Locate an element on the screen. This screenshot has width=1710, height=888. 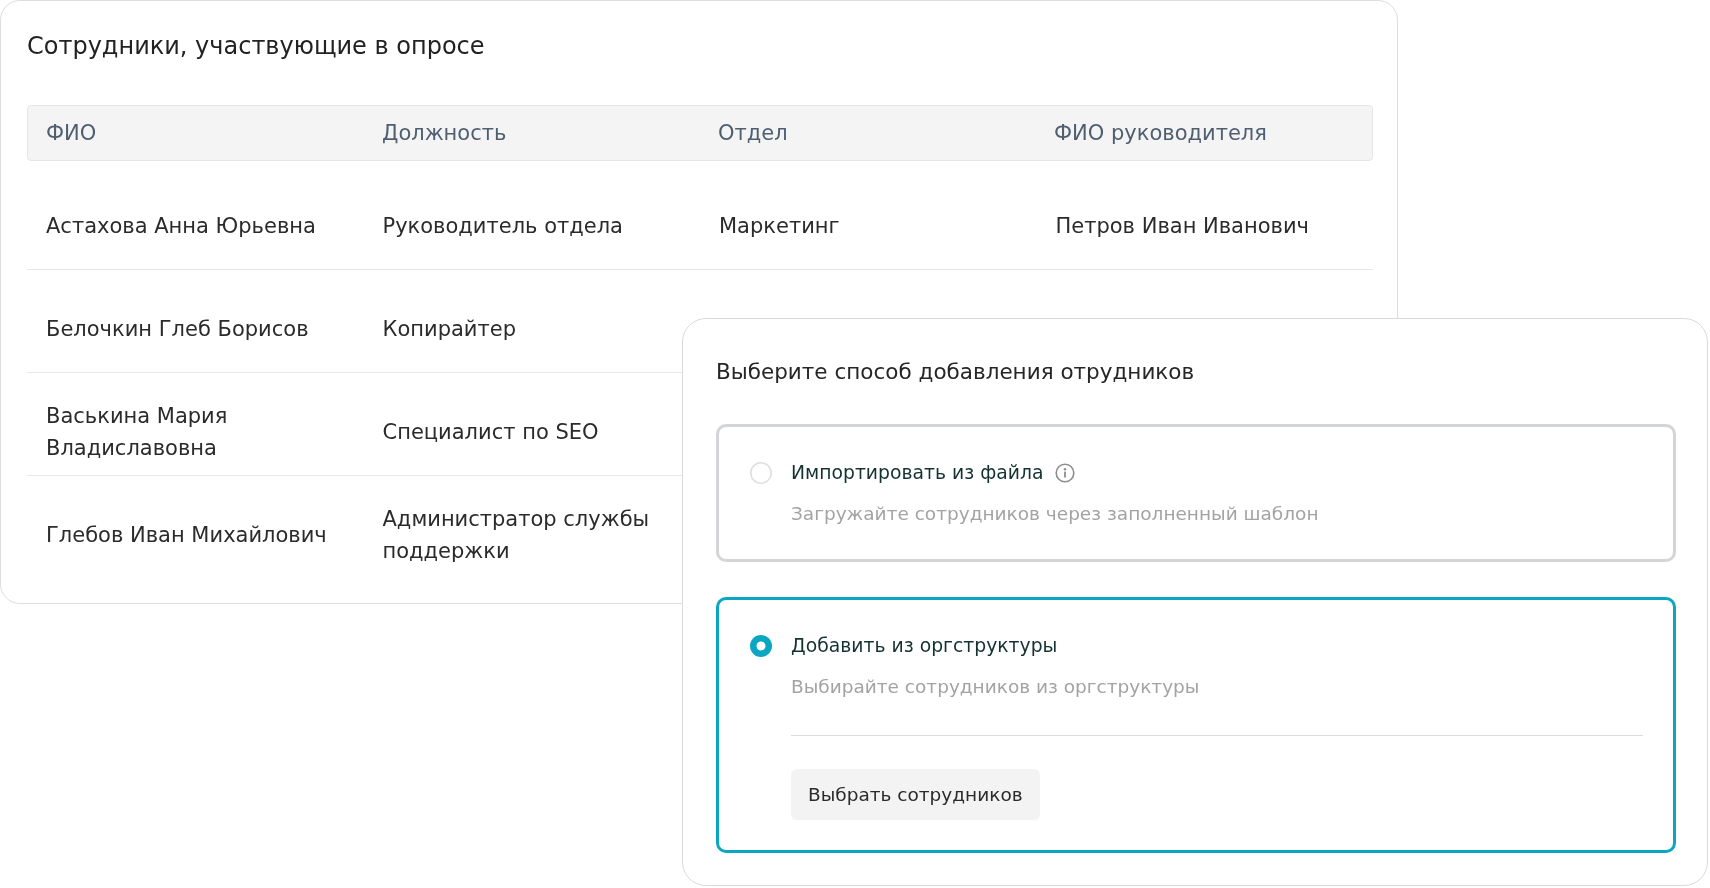
option-label: Импортировать из файла is located at coordinates (917, 473).